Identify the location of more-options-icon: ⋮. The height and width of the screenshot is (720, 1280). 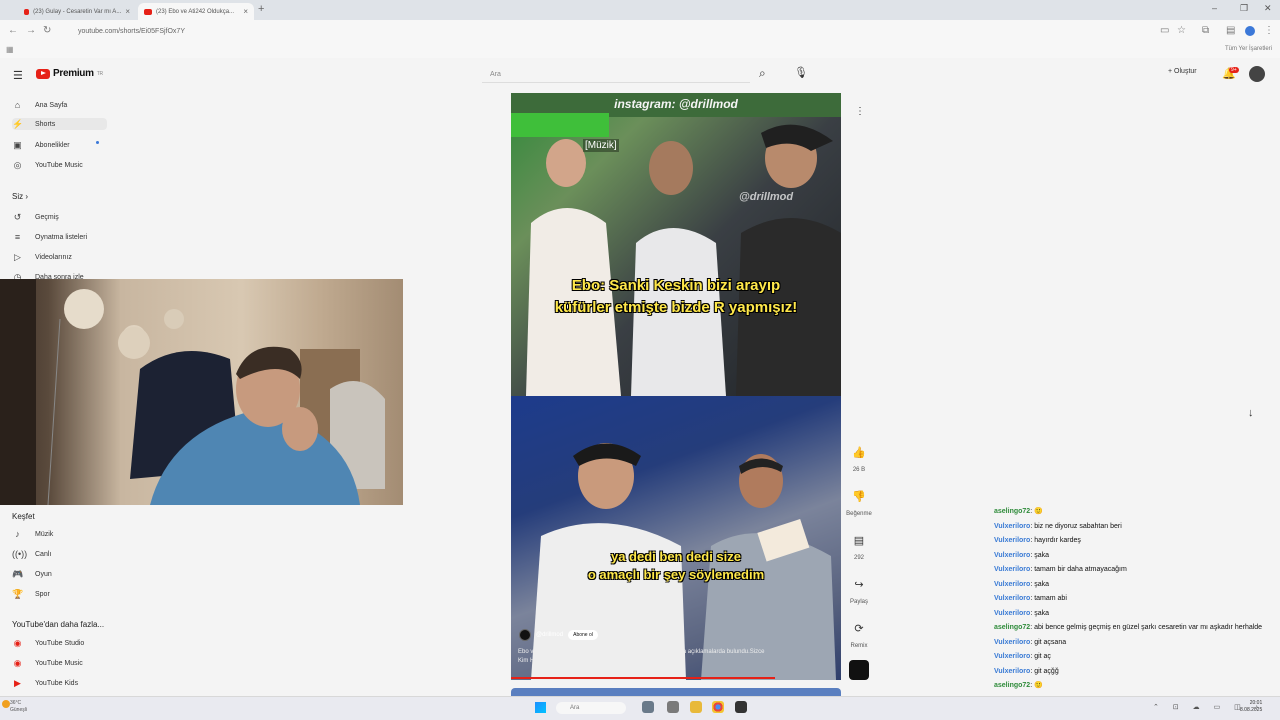
(860, 111).